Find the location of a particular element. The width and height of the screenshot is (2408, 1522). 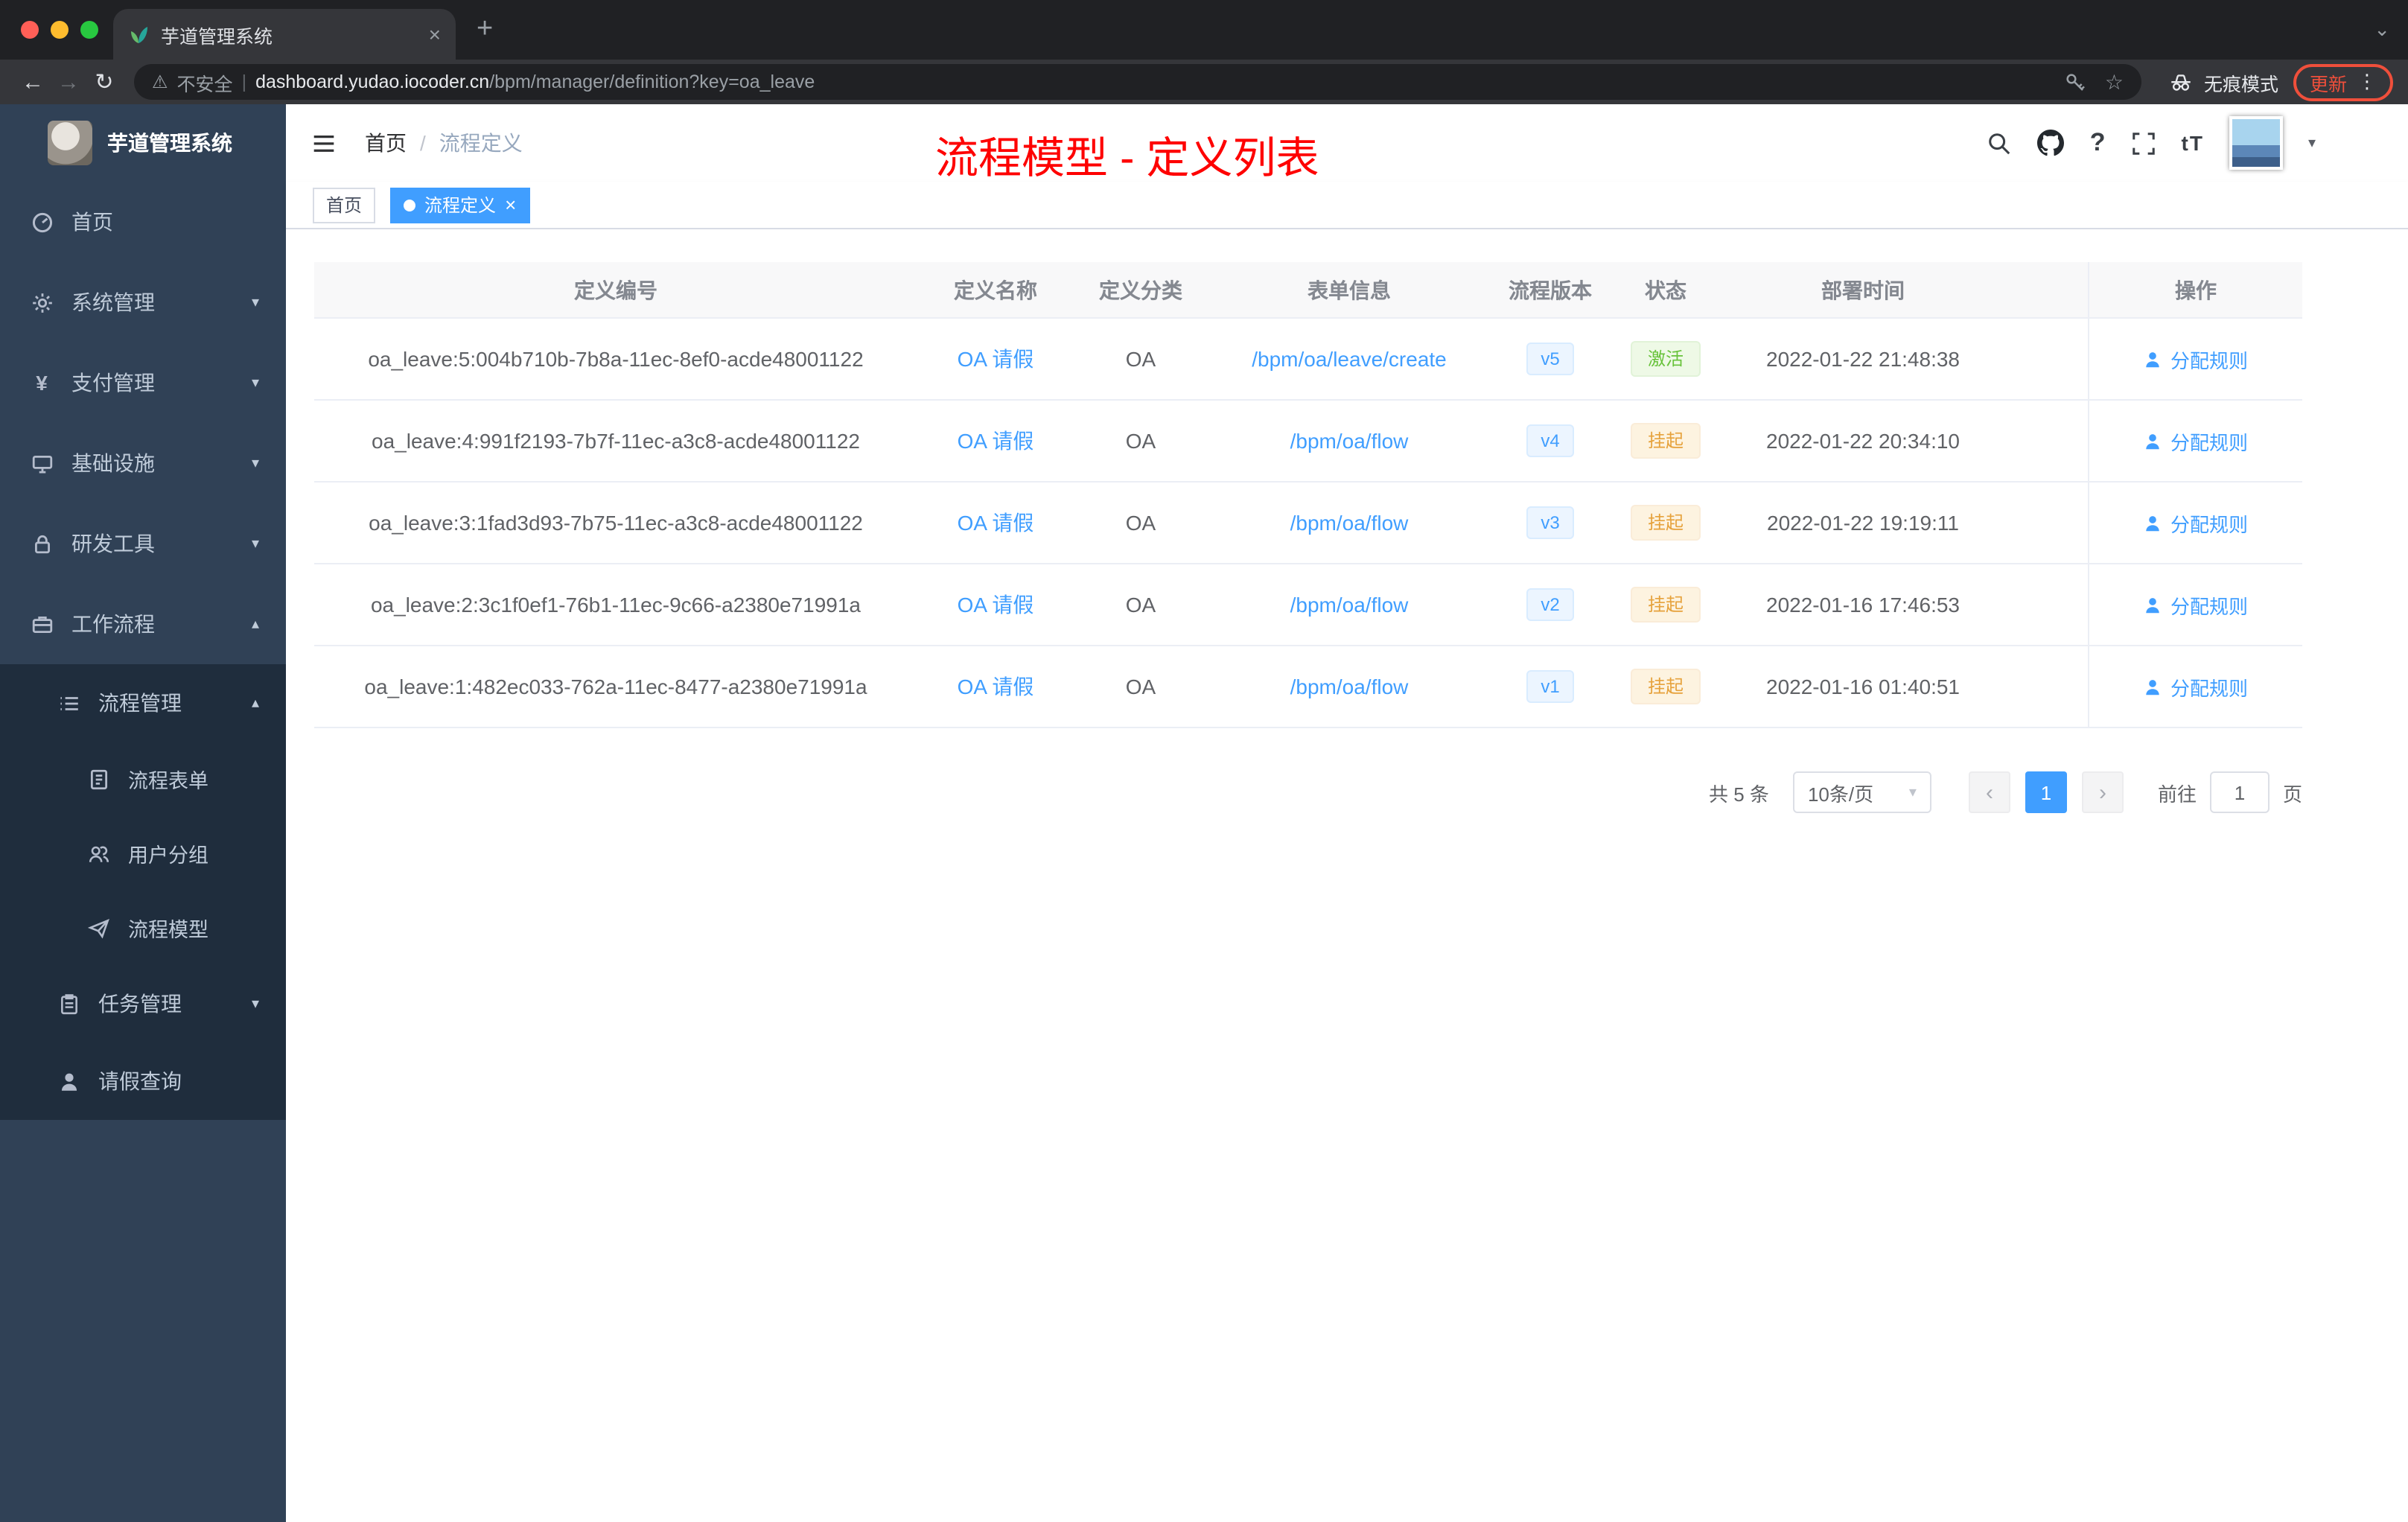

breadcrumb: 首页 / 流程定义 is located at coordinates (444, 143).